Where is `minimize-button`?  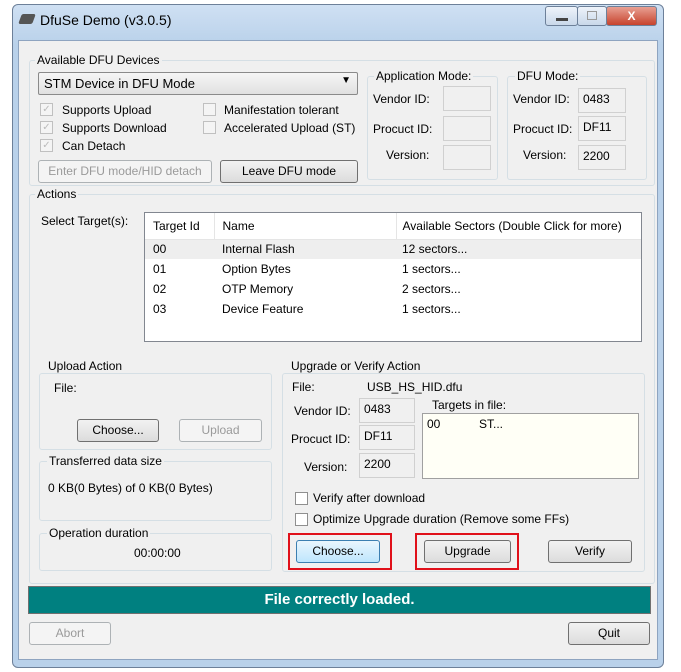 minimize-button is located at coordinates (561, 16).